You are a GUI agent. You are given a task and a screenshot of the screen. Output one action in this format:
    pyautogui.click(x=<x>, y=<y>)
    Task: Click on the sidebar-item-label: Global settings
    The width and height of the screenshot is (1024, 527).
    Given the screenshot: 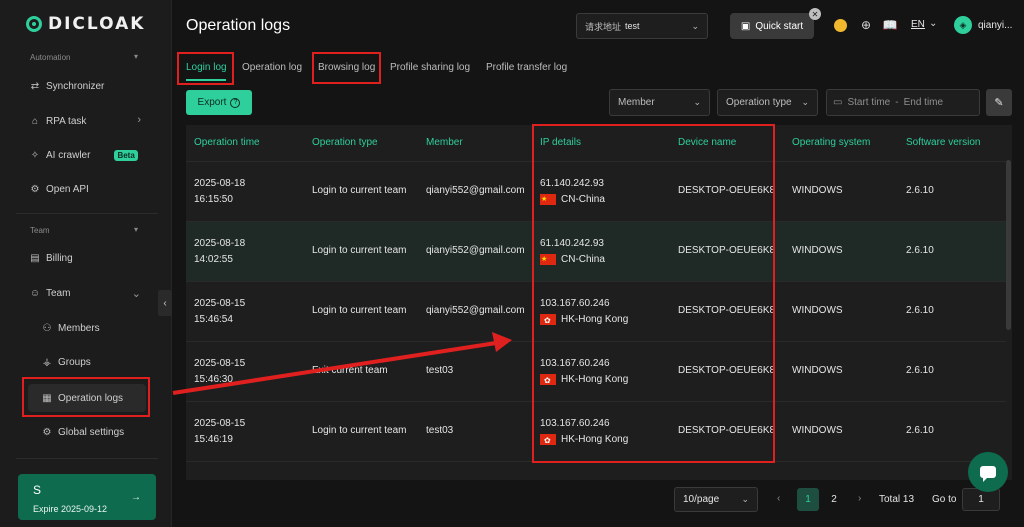 What is the action you would take?
    pyautogui.click(x=91, y=432)
    